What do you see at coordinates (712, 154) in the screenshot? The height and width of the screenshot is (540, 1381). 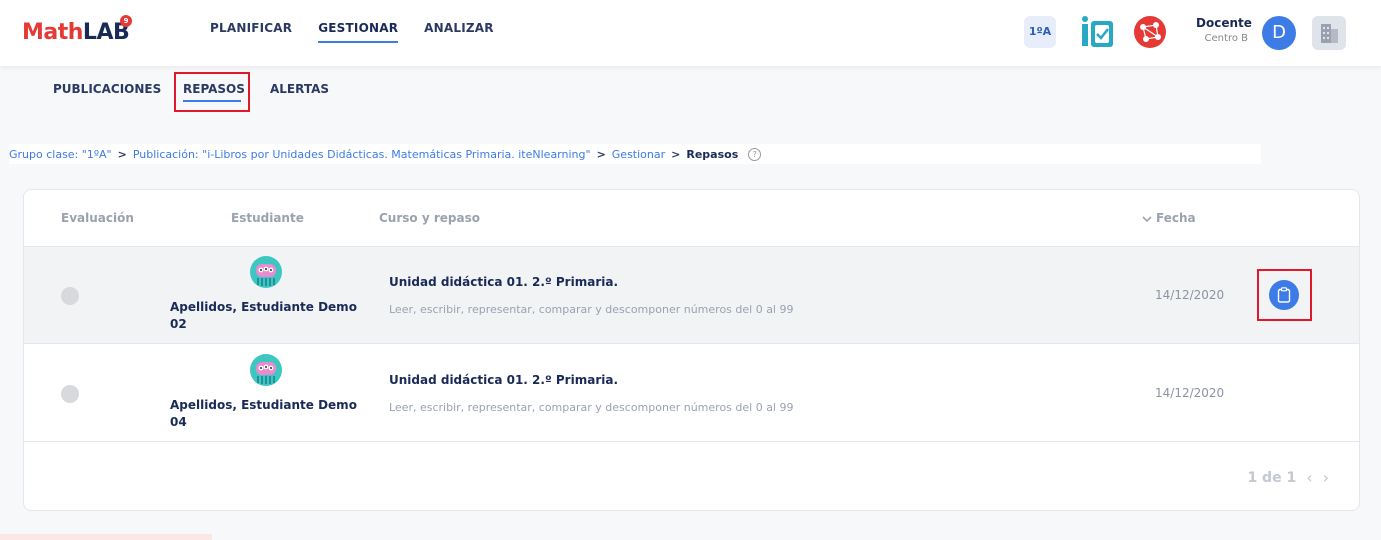 I see `breadcrumb-current: Repasos` at bounding box center [712, 154].